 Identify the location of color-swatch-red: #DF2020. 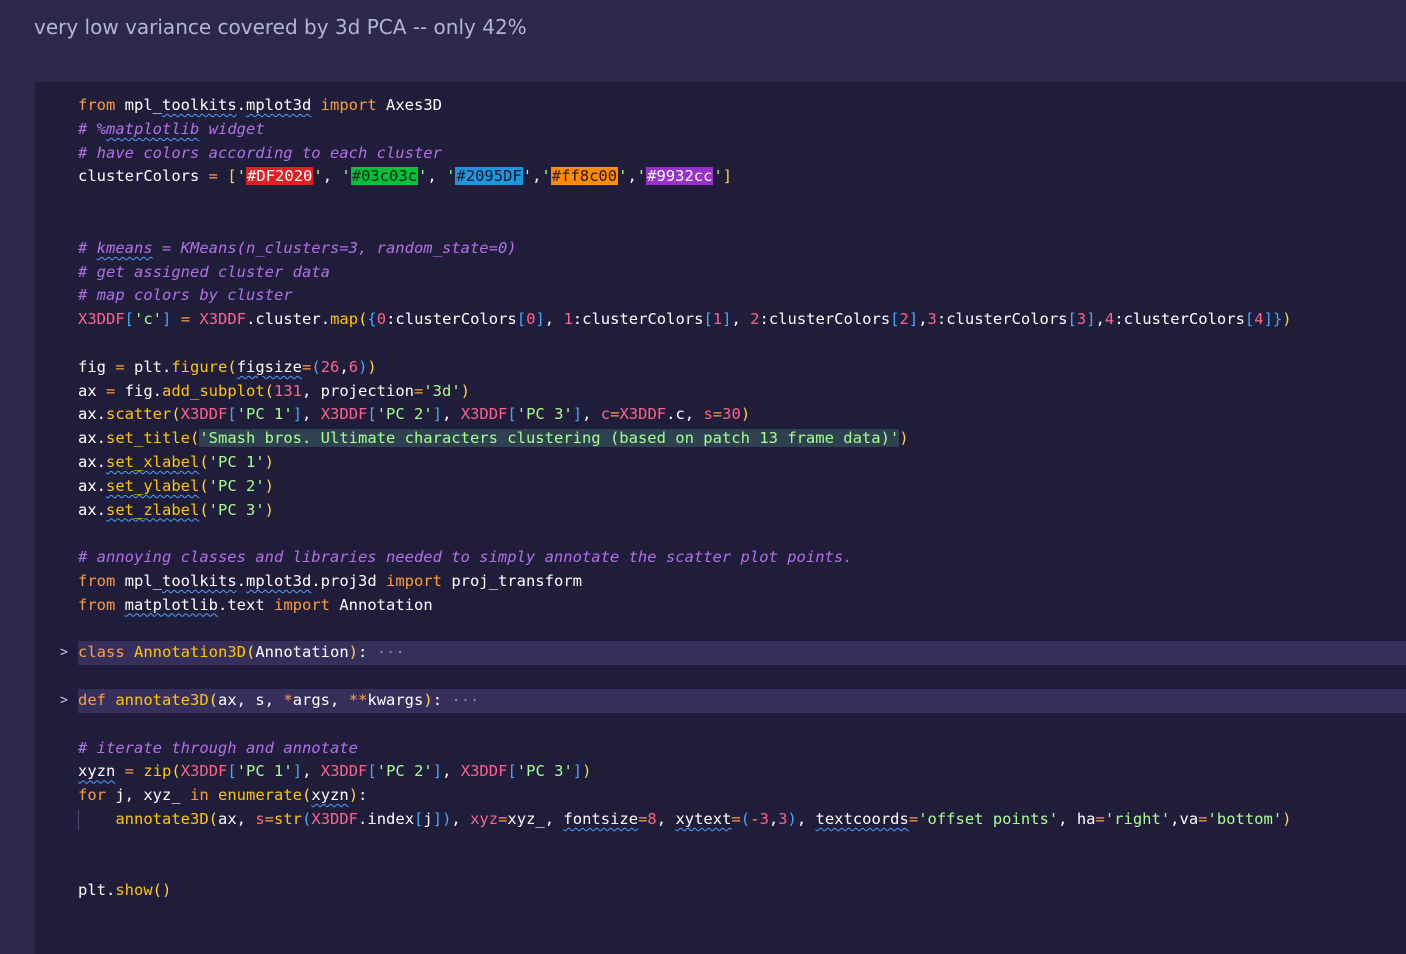
(280, 176).